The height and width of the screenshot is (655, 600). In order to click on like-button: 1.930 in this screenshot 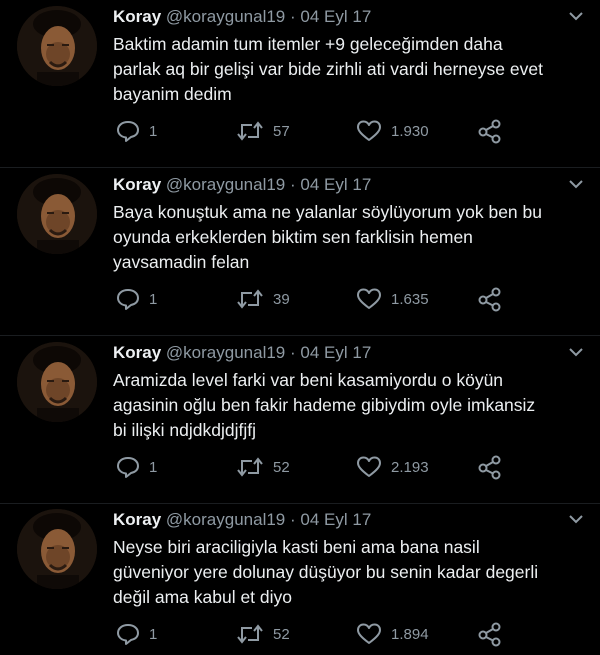, I will do `click(392, 131)`.